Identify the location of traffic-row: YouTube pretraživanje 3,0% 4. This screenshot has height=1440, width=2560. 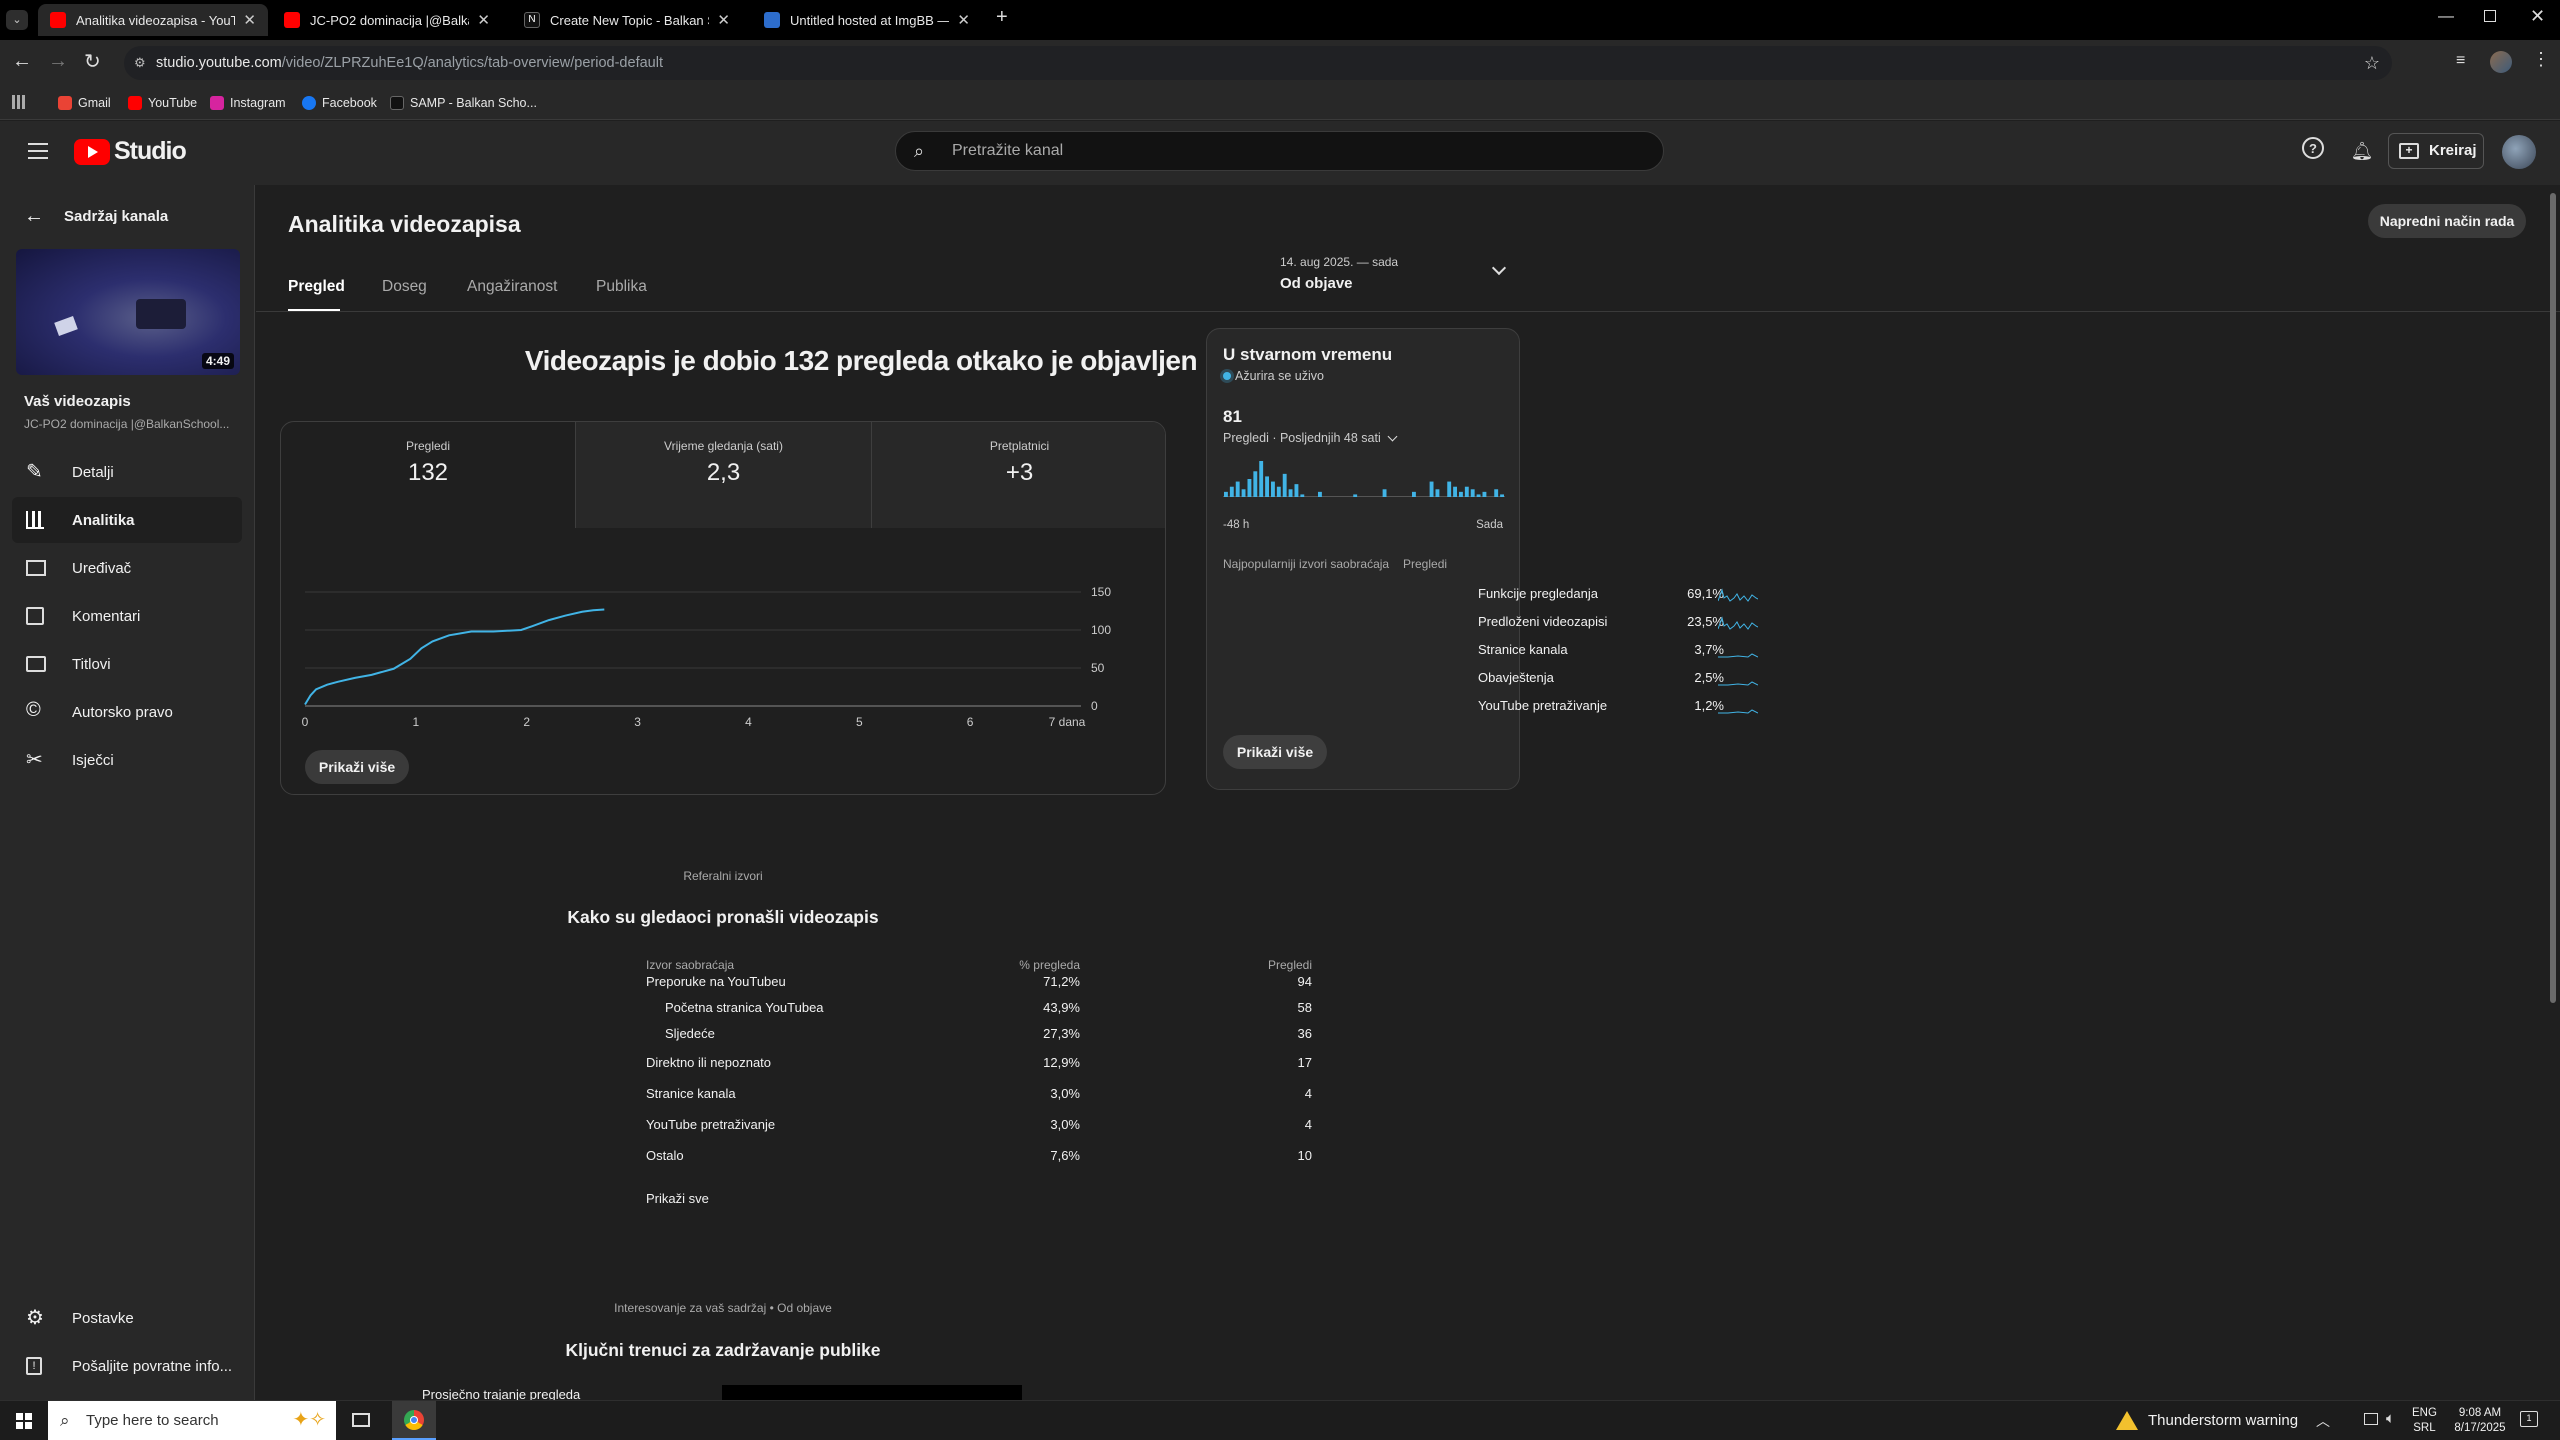
(979, 1125).